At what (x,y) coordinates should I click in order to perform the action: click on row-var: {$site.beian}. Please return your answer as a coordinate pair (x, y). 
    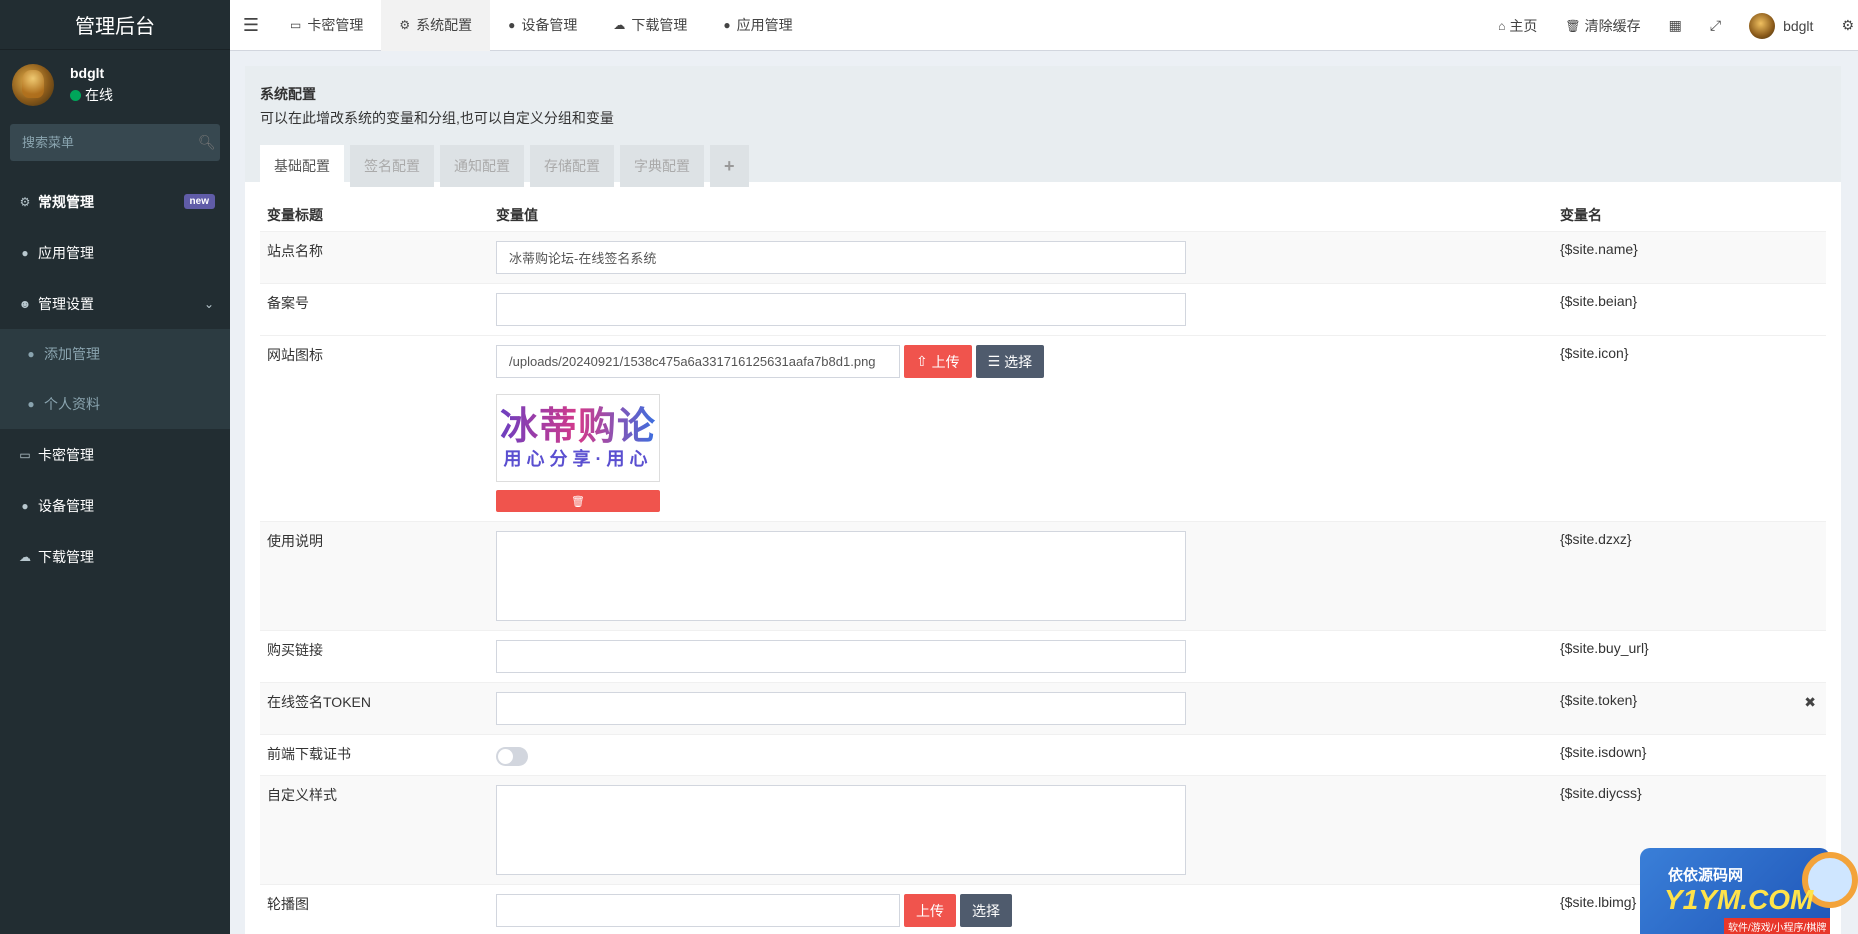
    Looking at the image, I should click on (1599, 301).